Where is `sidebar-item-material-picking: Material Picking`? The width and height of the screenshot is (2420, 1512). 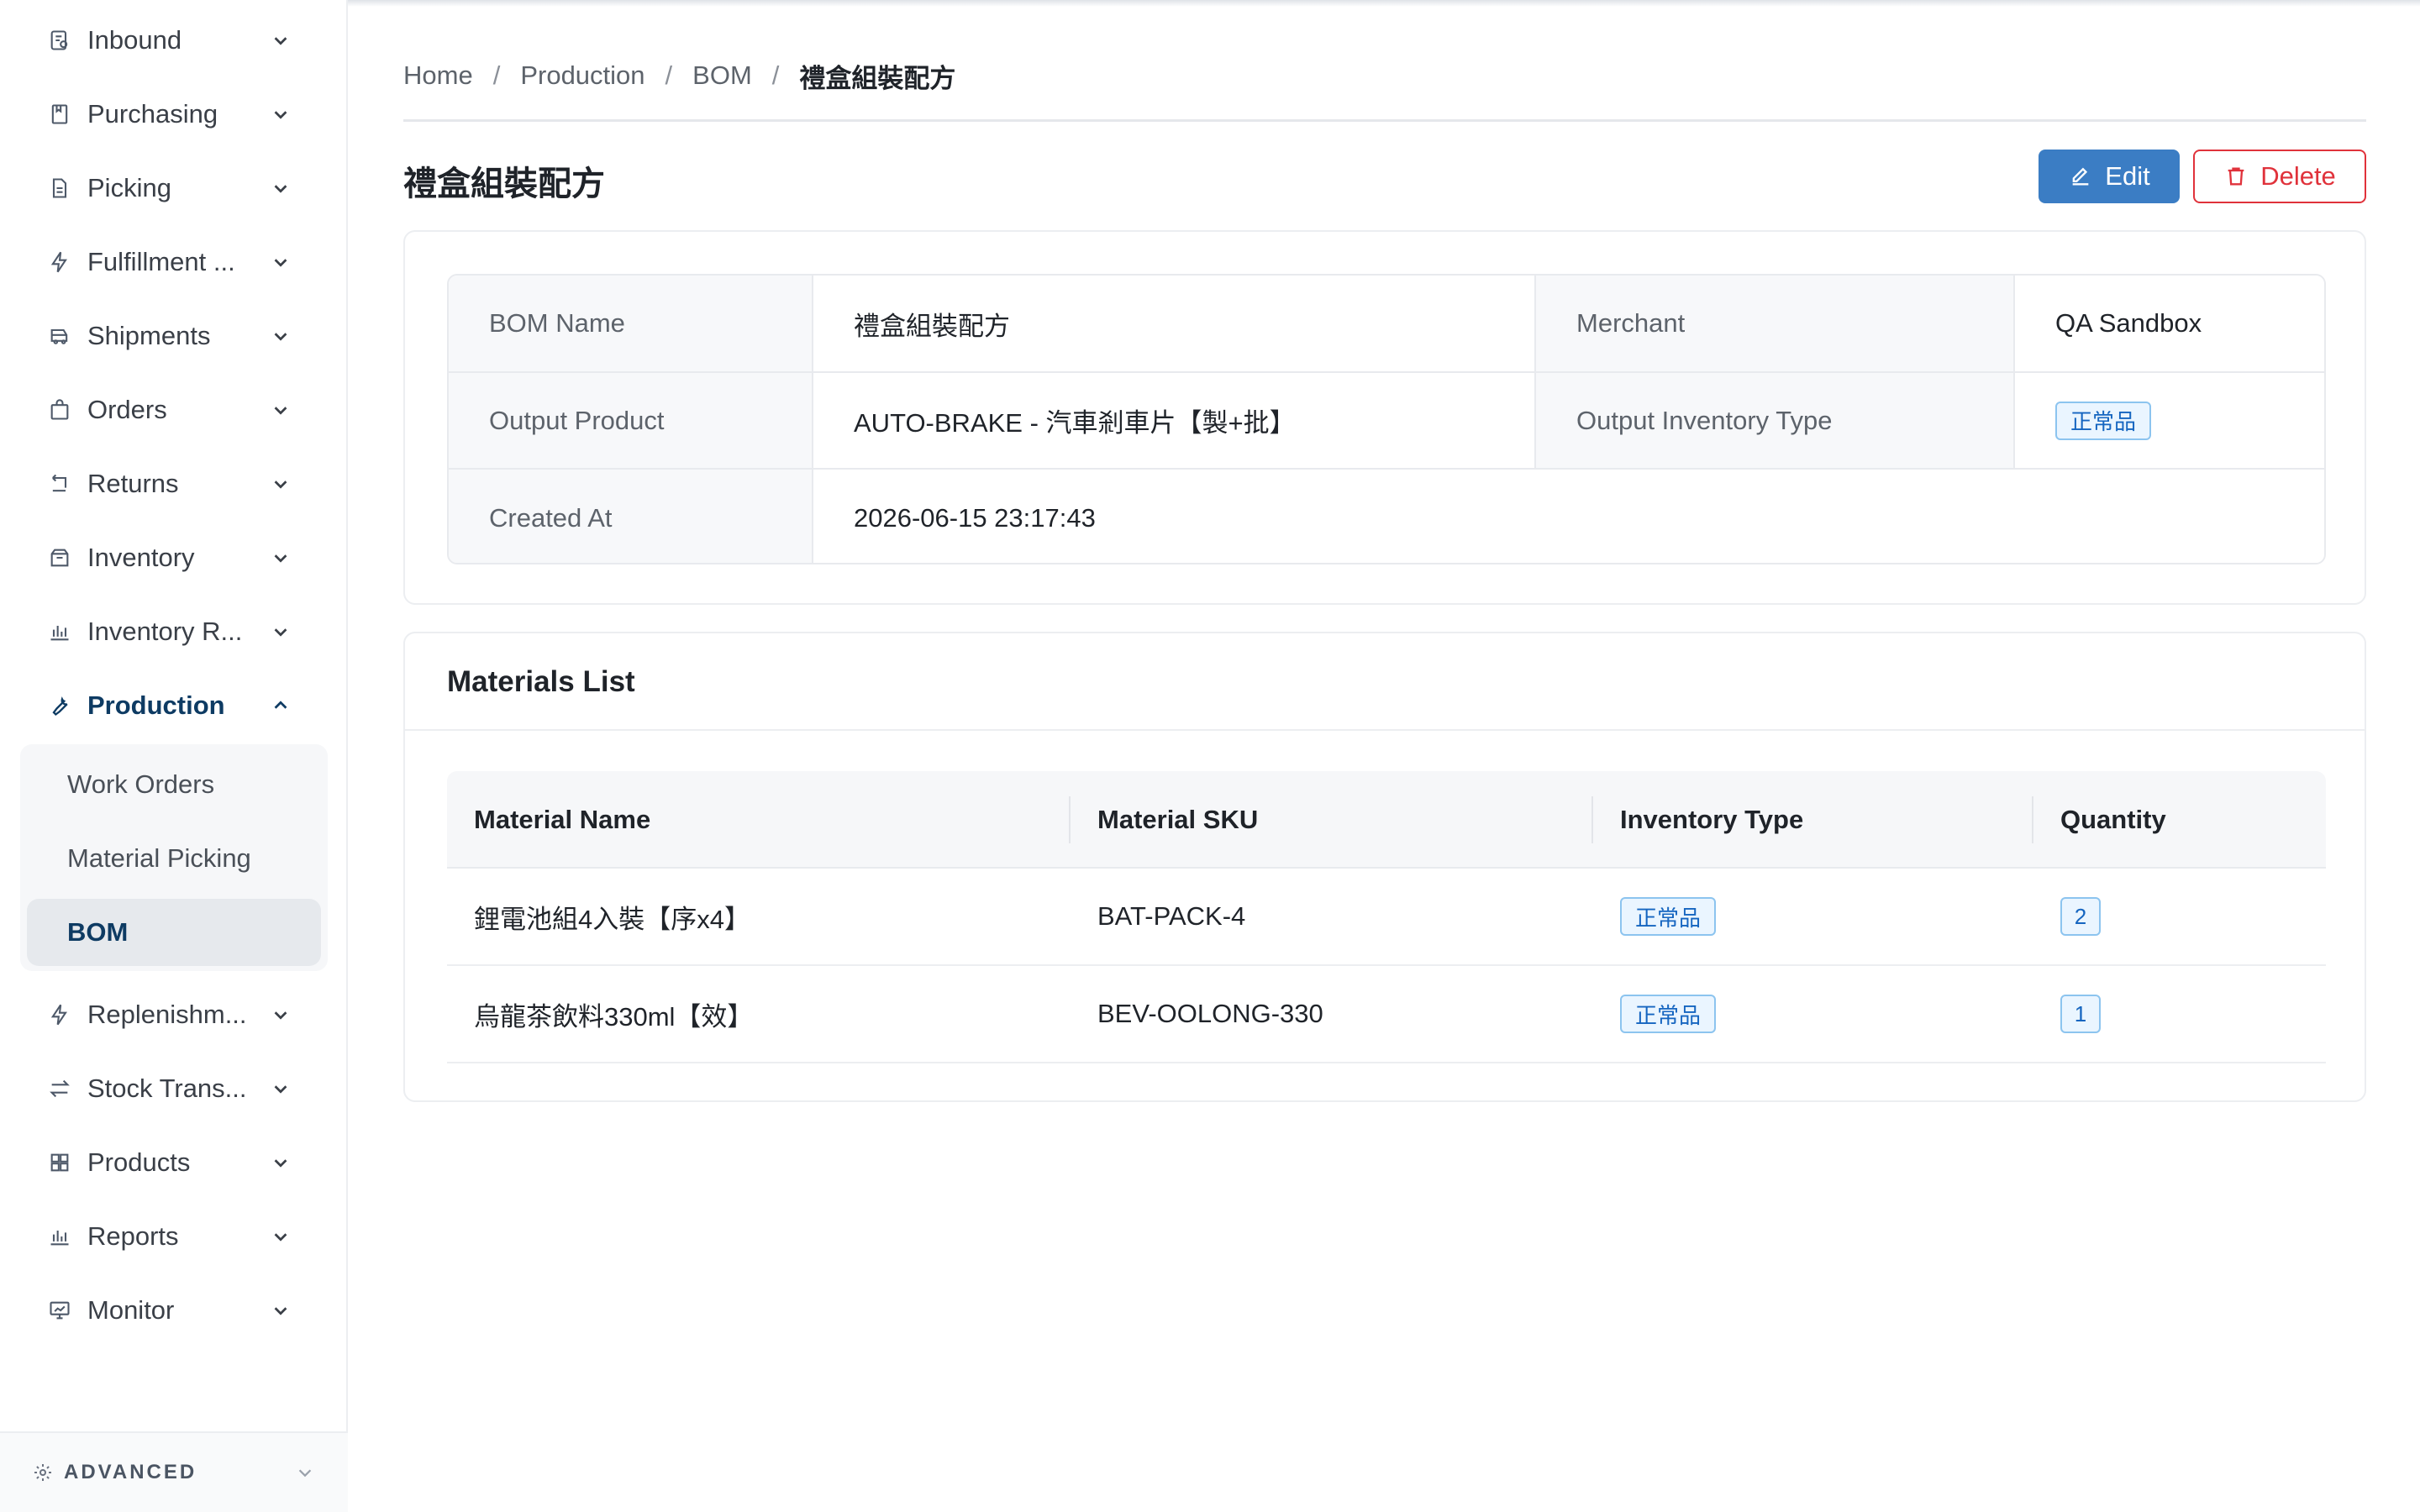
sidebar-item-material-picking: Material Picking is located at coordinates (174, 858).